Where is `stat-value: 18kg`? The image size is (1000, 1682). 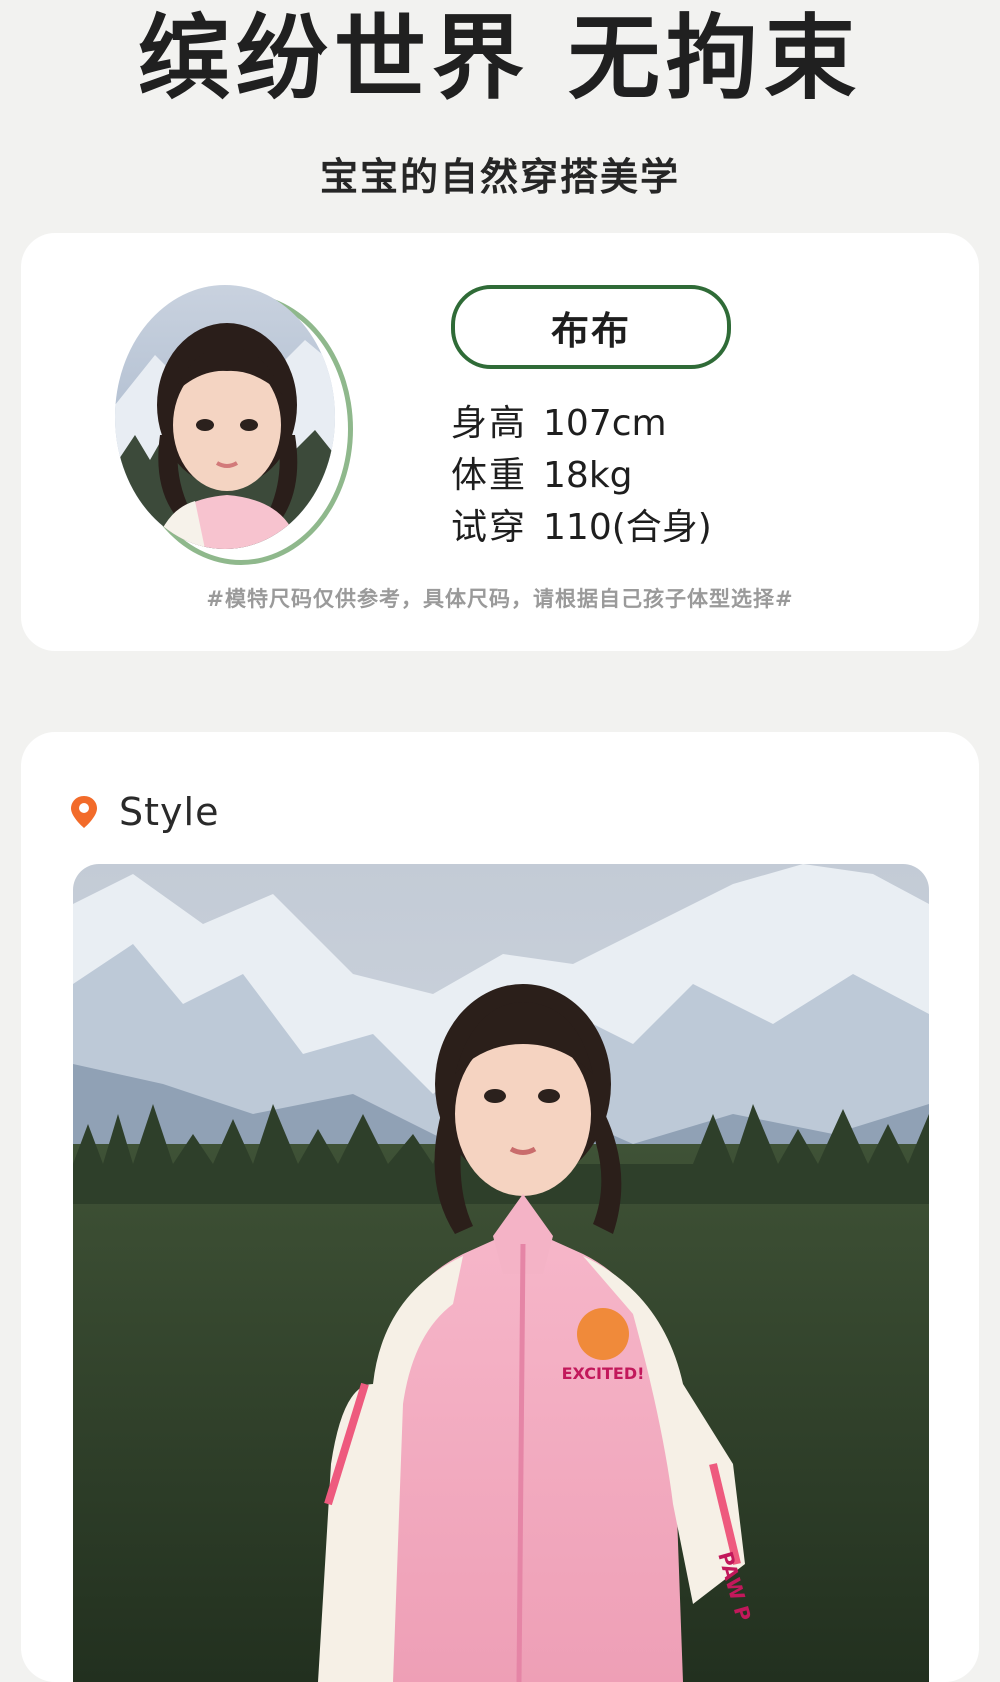
stat-value: 18kg is located at coordinates (588, 475).